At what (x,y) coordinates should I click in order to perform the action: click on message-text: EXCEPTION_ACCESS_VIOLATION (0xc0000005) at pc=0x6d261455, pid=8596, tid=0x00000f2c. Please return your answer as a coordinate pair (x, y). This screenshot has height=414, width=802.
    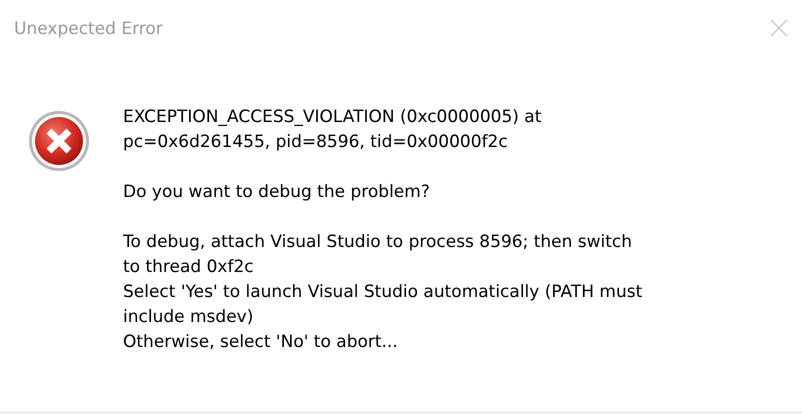
    Looking at the image, I should click on (332, 130).